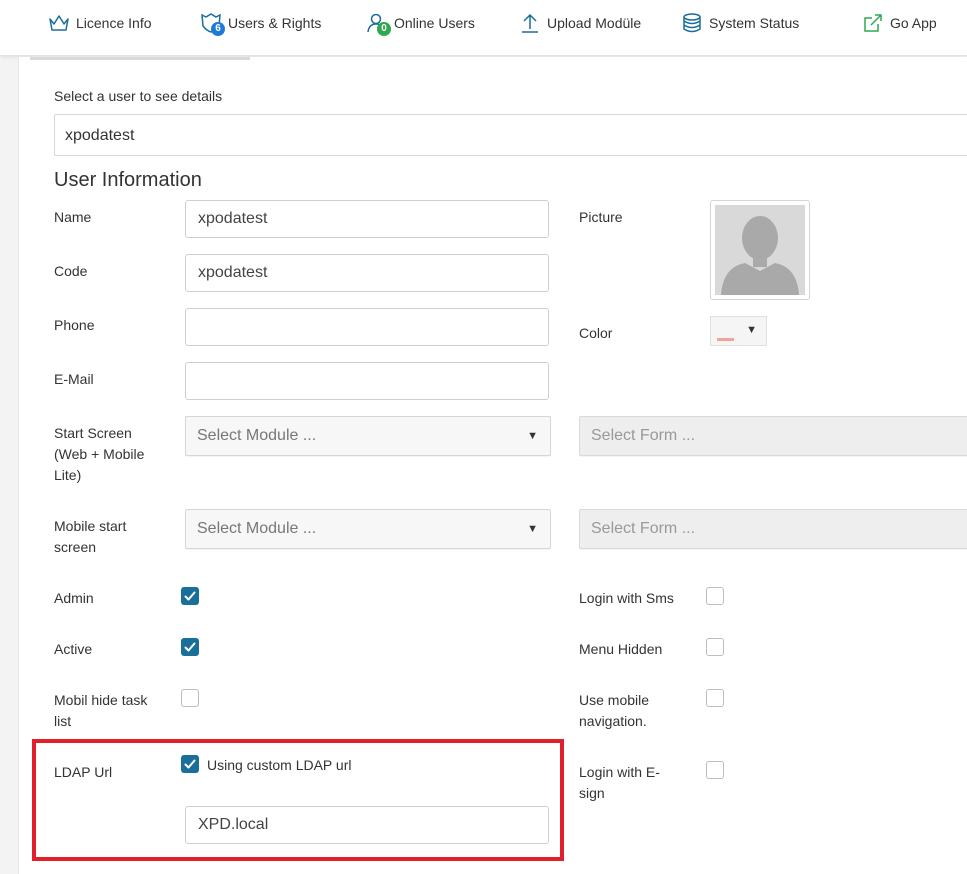  What do you see at coordinates (715, 647) in the screenshot?
I see `menu-hidden-checkbox` at bounding box center [715, 647].